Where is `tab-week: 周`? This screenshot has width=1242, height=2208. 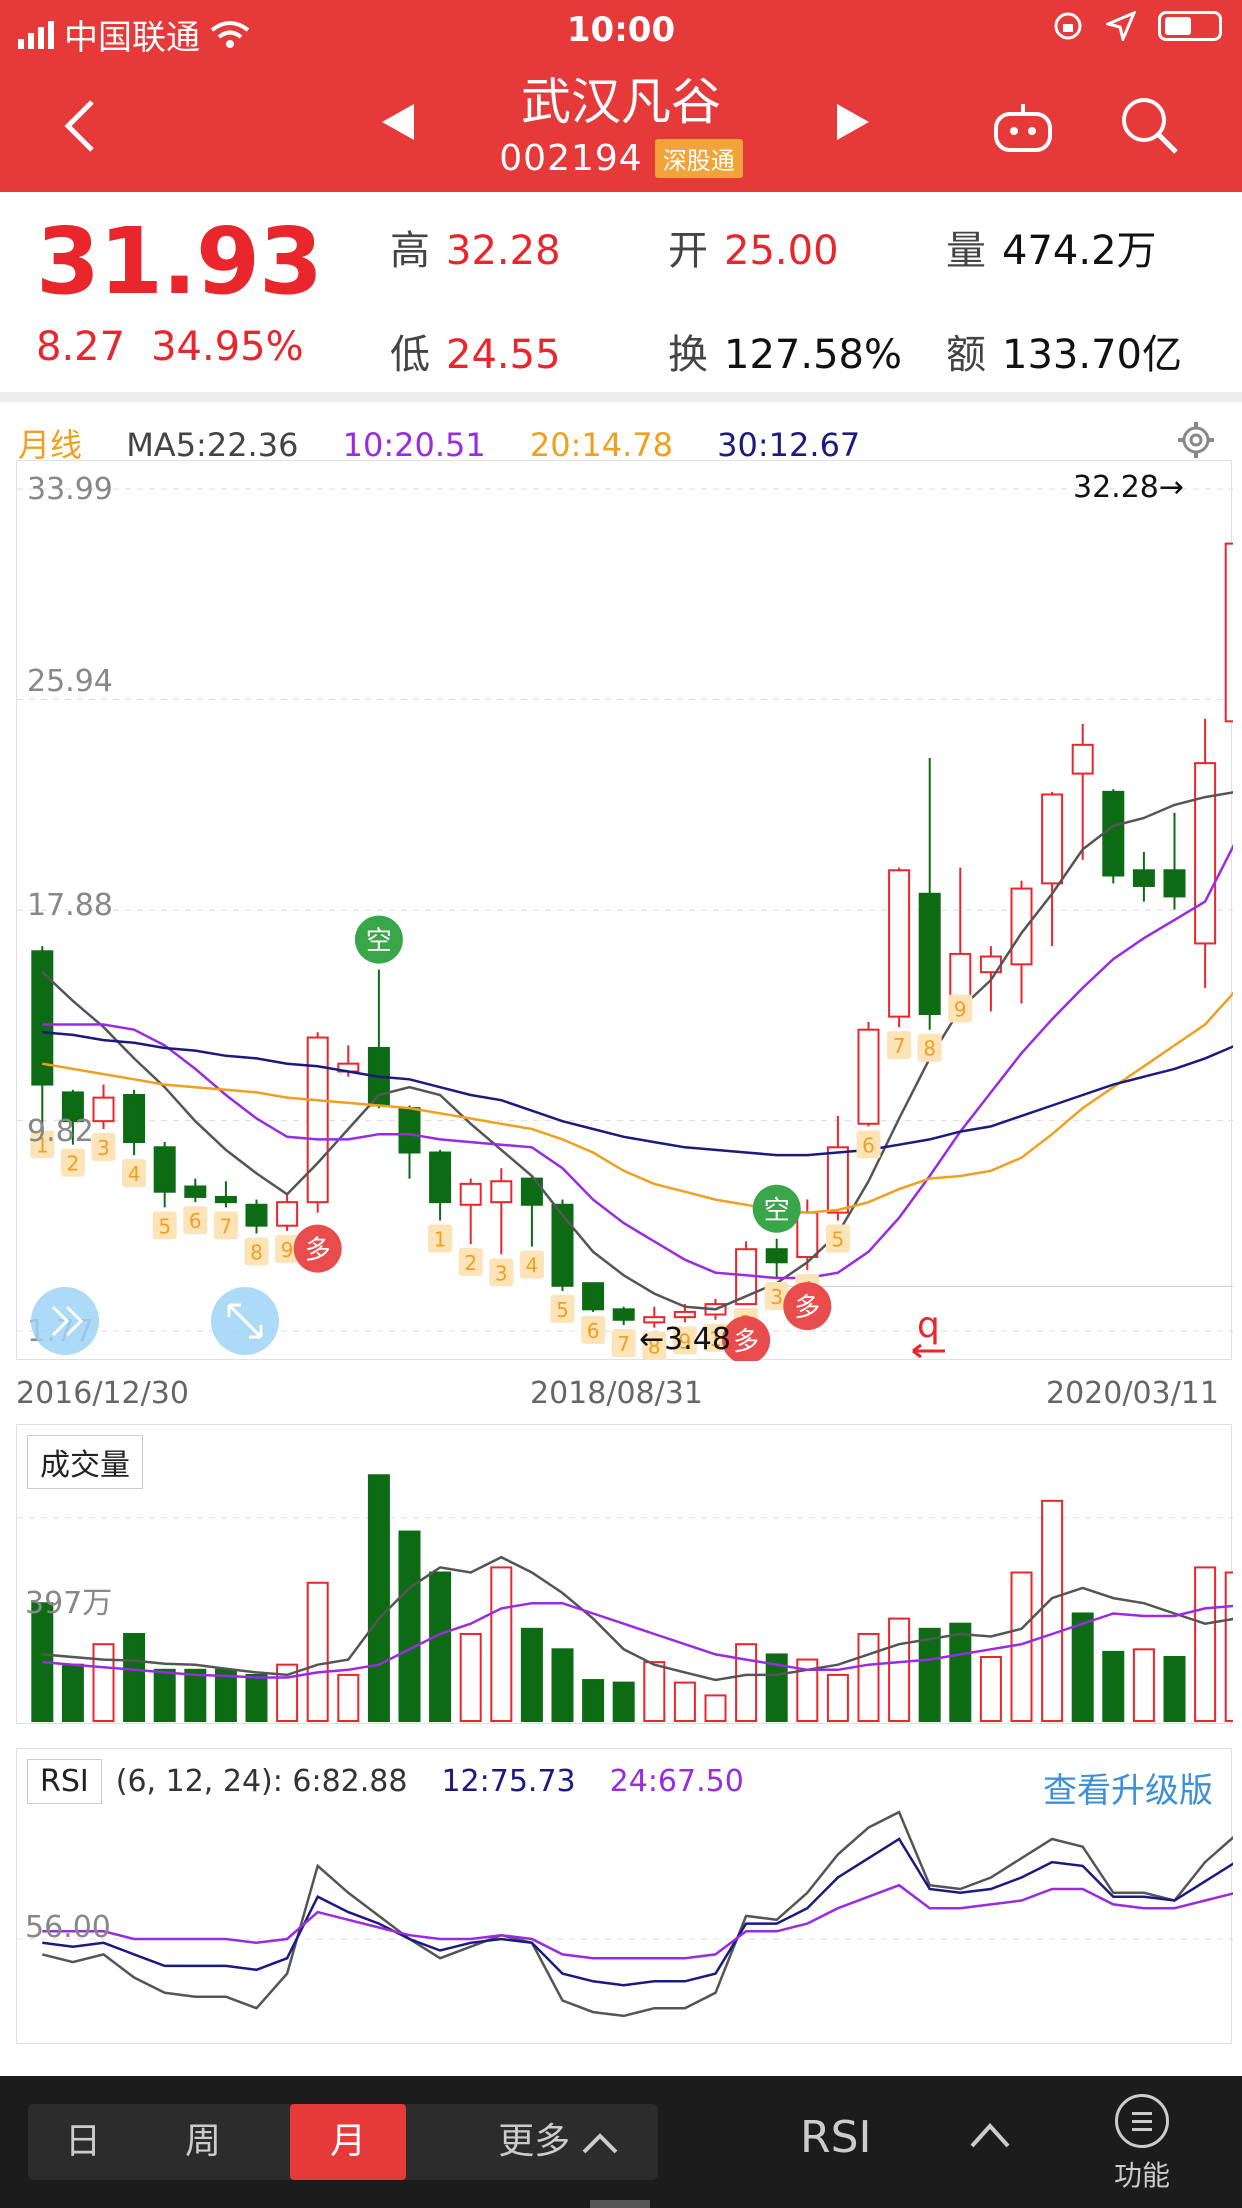
tab-week: 周 is located at coordinates (203, 2142).